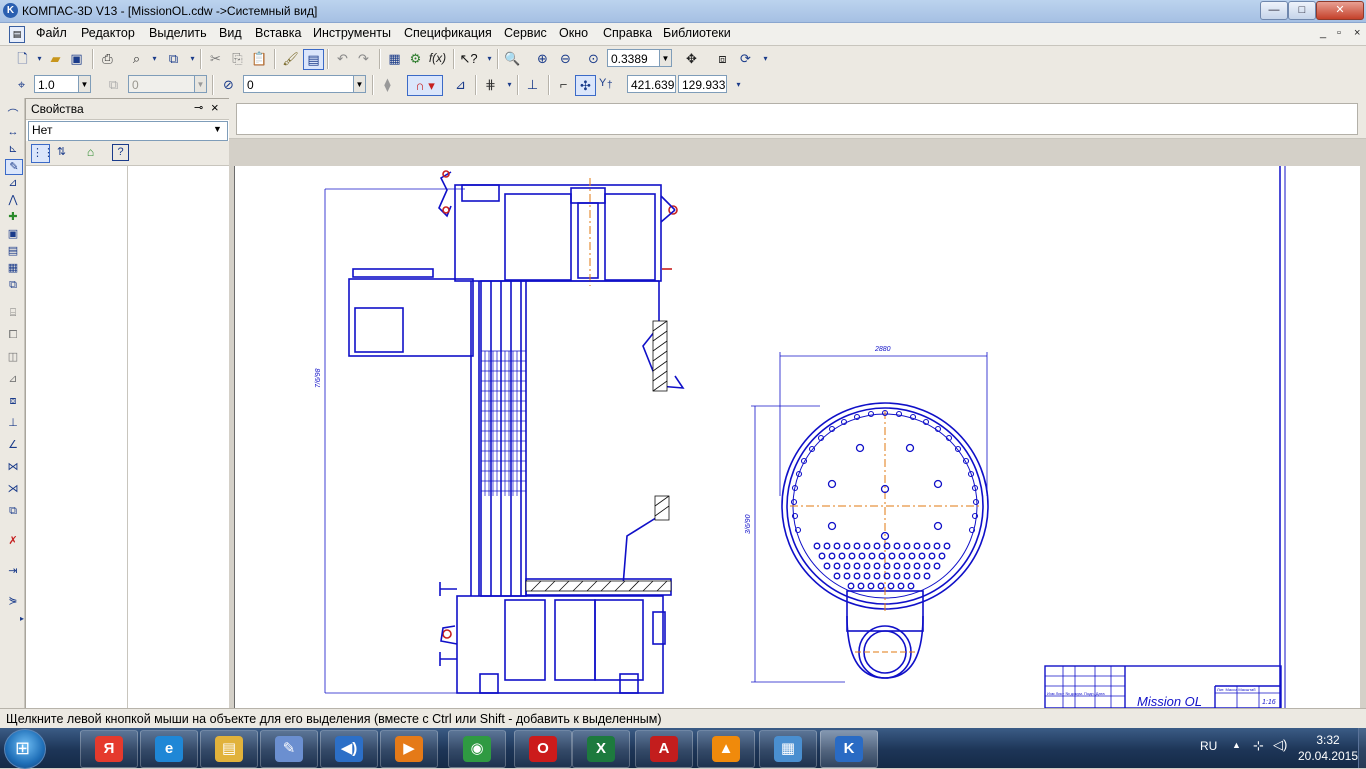  I want to click on dimensions-icon: ↔, so click(13, 132).